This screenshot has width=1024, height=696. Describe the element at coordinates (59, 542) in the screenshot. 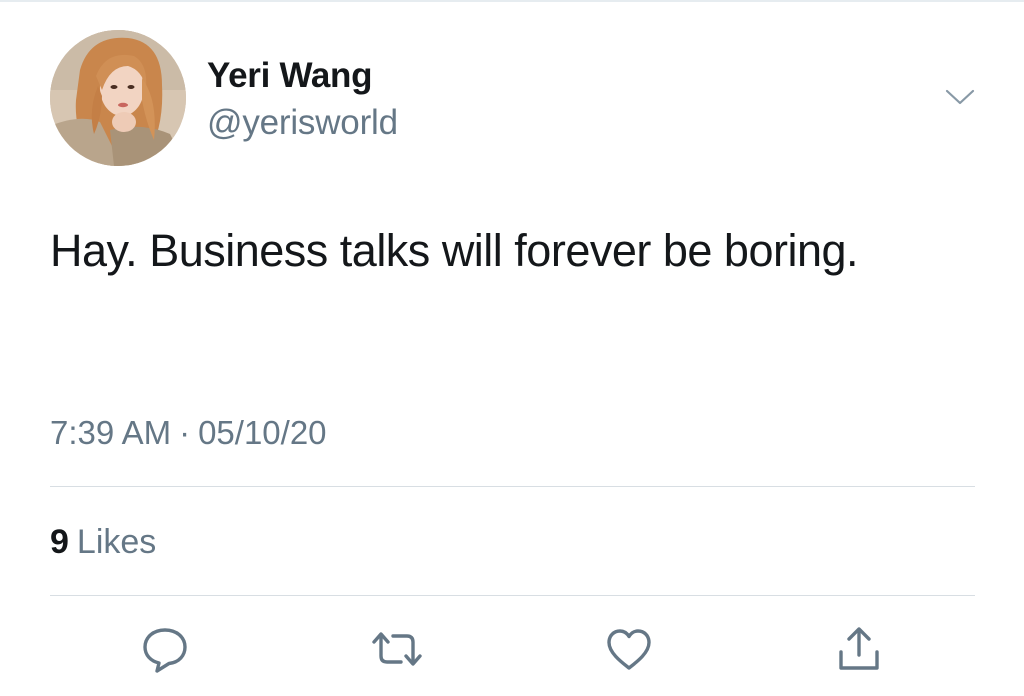

I see `likes-count: 9` at that location.